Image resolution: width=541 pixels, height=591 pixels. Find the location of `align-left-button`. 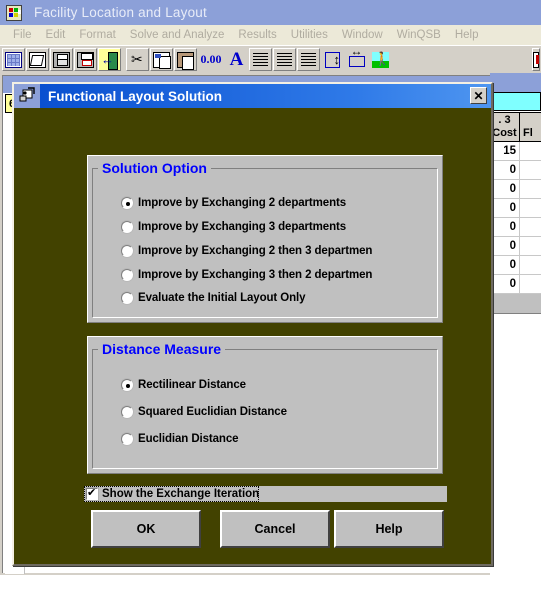

align-left-button is located at coordinates (260, 59).